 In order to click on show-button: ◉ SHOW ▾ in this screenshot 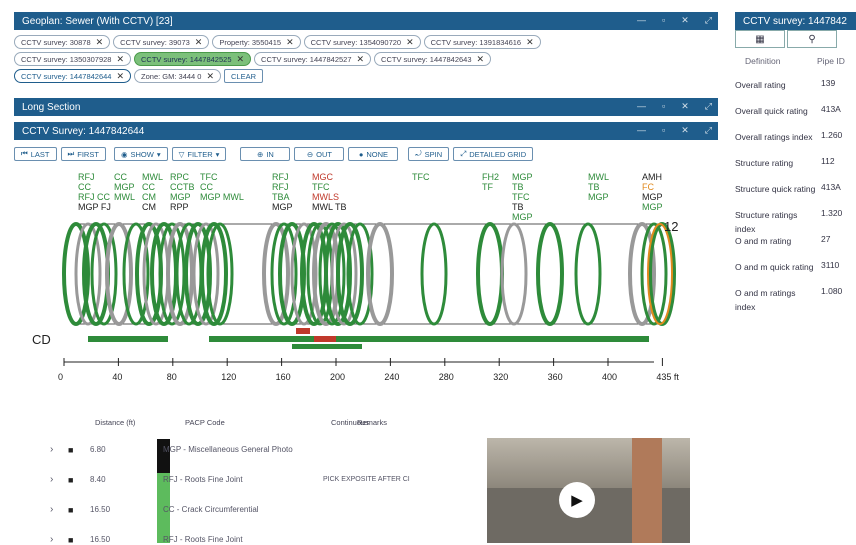, I will do `click(140, 154)`.